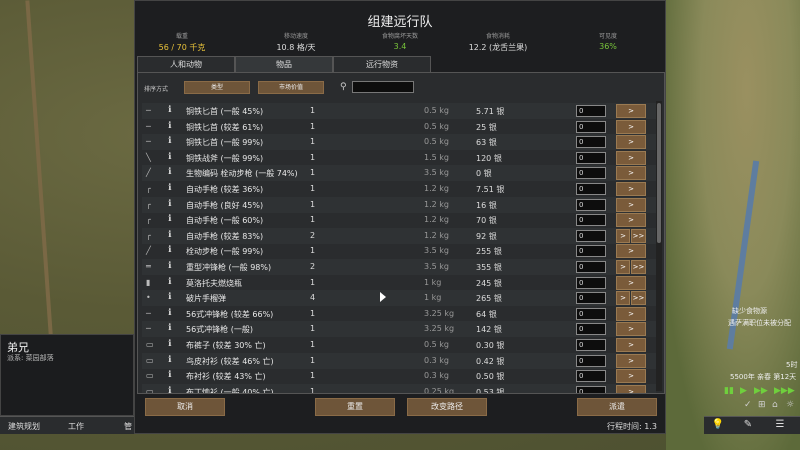  Describe the element at coordinates (399, 267) in the screenshot. I see `table-row: ═ ℹ 重型冲锋枪 (一般 98%) 2 3.5 kg 355 银 0 > >>` at that location.